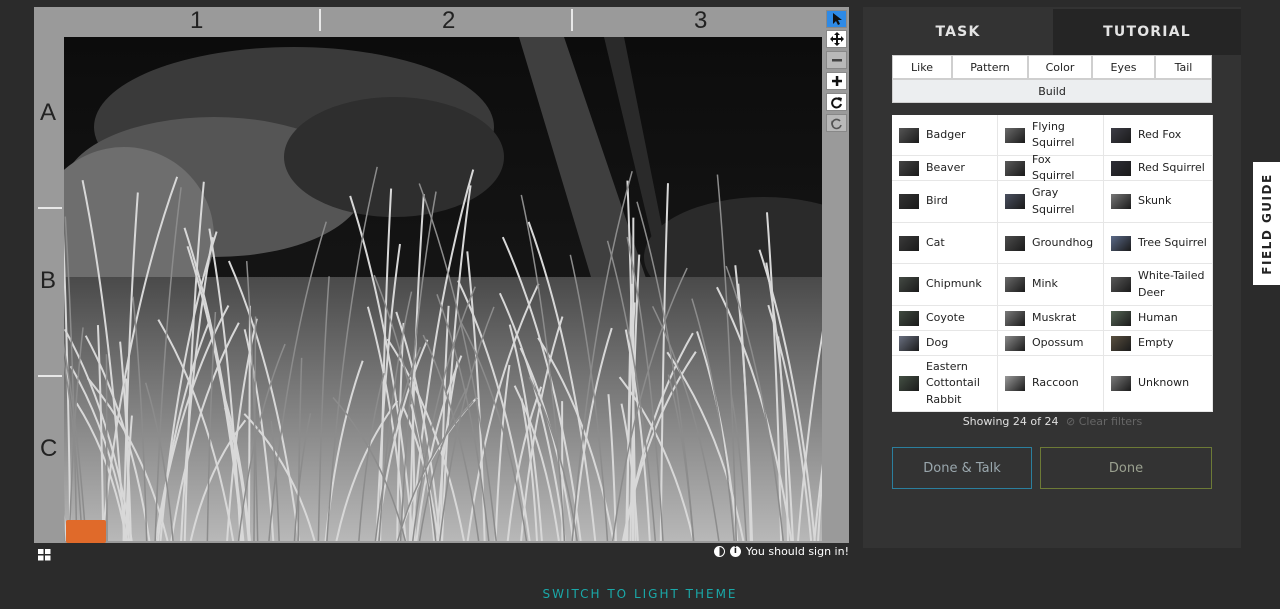 The height and width of the screenshot is (609, 1280). I want to click on choice-empty: Empty, so click(1158, 343).